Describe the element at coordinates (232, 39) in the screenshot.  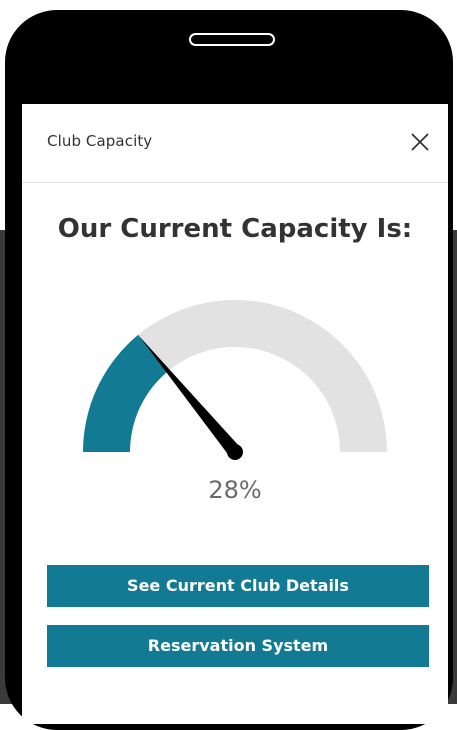
I see `phone-speaker` at that location.